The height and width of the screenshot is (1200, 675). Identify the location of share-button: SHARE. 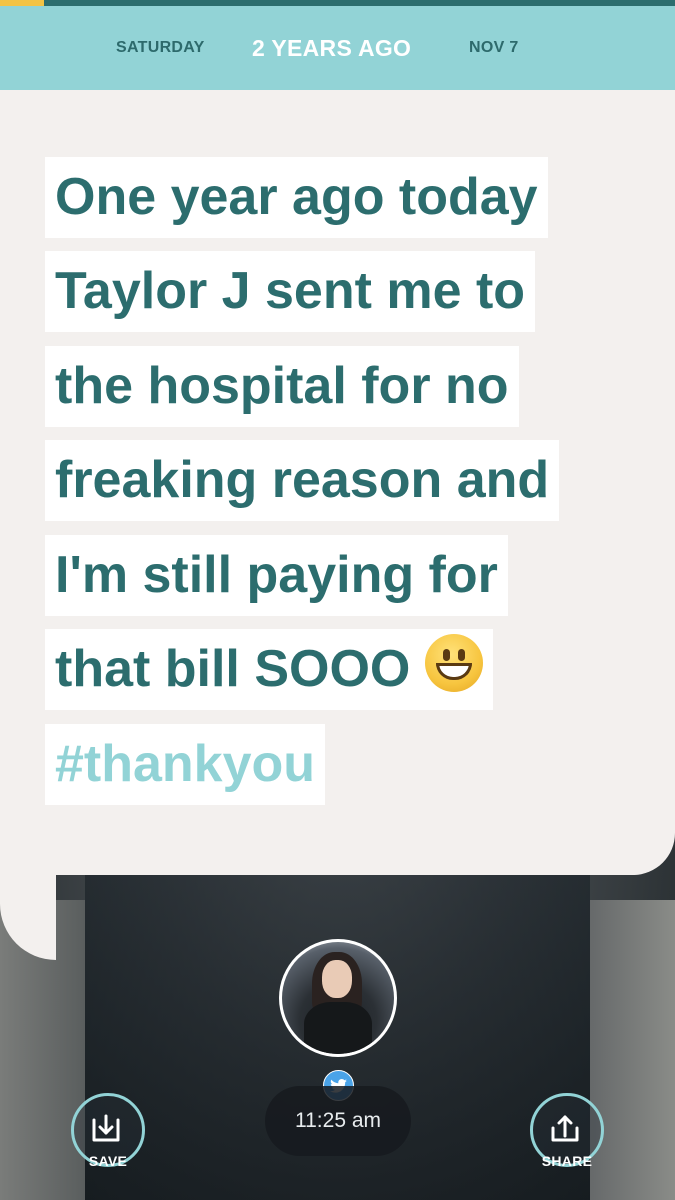
(567, 1131).